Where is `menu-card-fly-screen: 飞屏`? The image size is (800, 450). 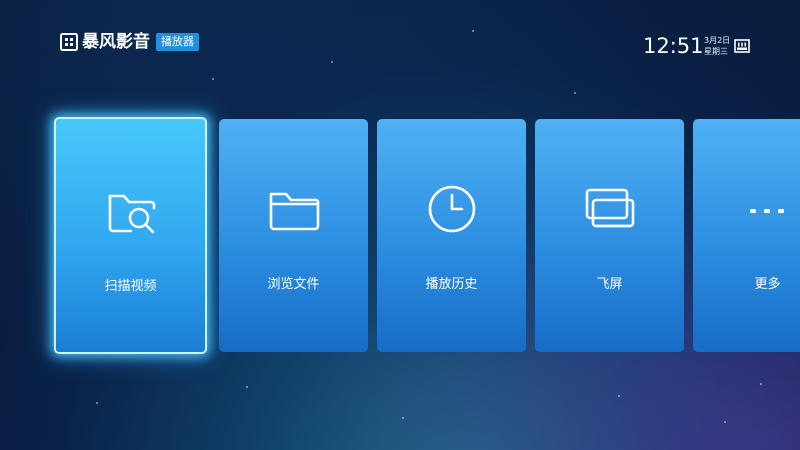 menu-card-fly-screen: 飞屏 is located at coordinates (609, 235).